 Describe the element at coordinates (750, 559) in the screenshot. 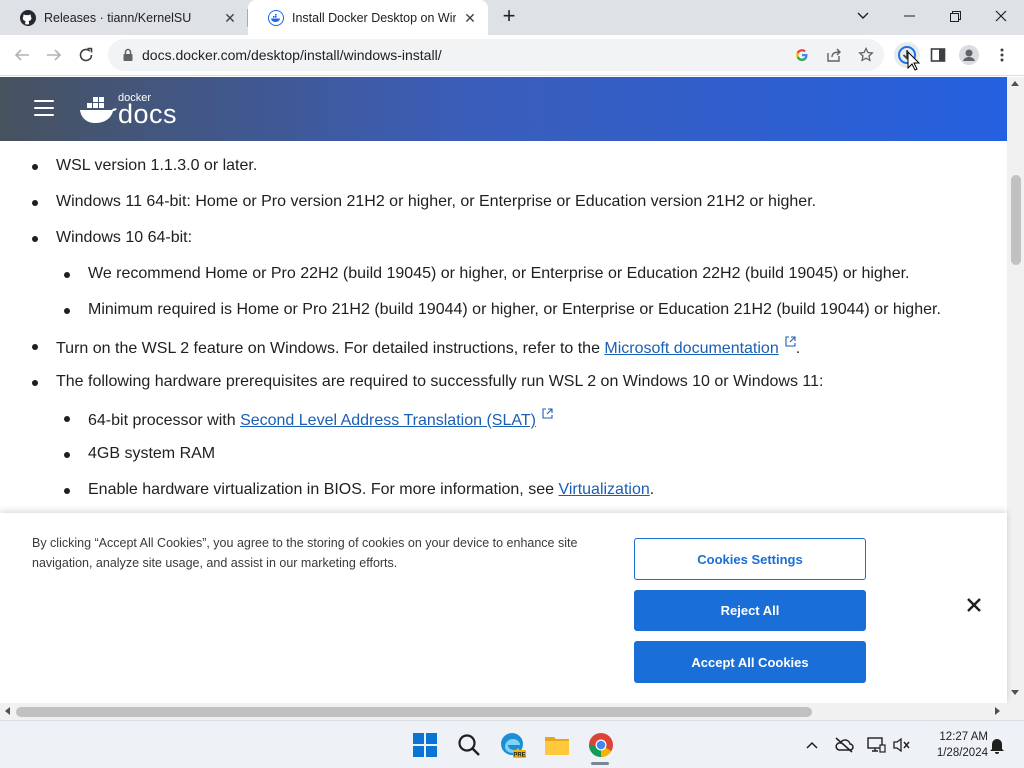

I see `cookies-settings-button: Cookies Settings` at that location.